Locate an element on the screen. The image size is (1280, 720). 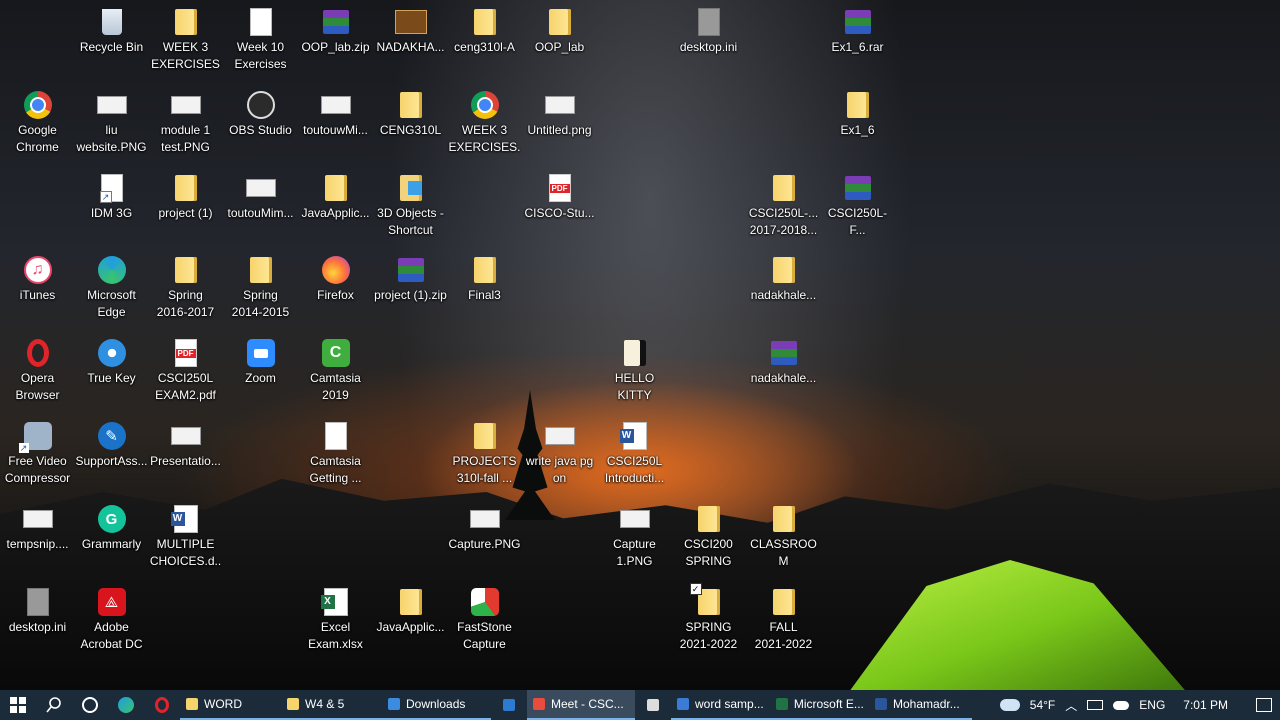
desktop-icon: 3D Objects - Shortcut is located at coordinates (410, 205).